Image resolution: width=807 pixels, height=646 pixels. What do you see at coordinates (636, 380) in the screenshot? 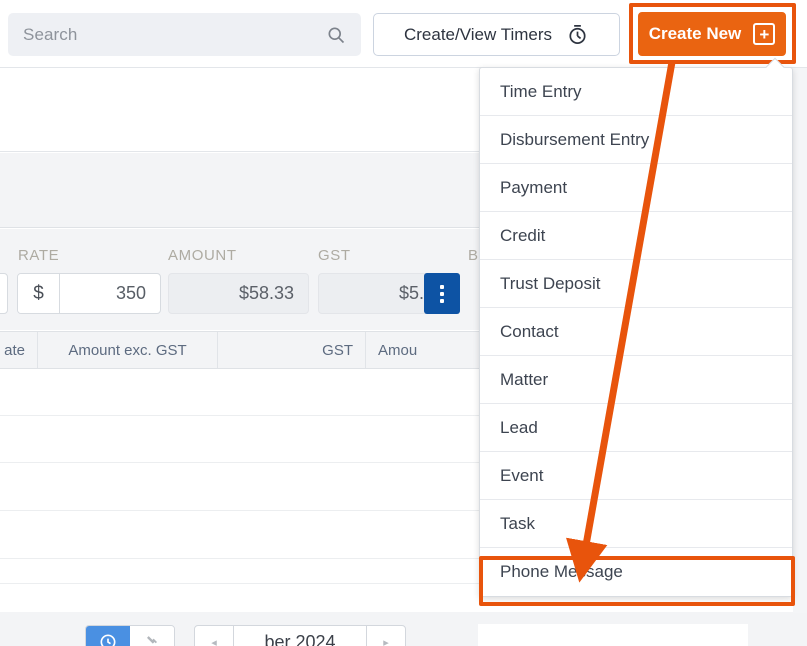
I see `menu-item-matter: Matter` at bounding box center [636, 380].